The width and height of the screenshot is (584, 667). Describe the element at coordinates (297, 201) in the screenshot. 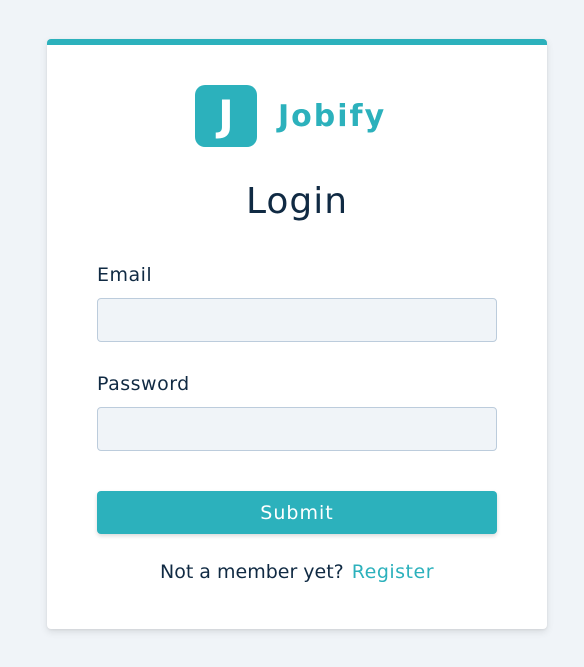

I see `page-title: Login` at that location.